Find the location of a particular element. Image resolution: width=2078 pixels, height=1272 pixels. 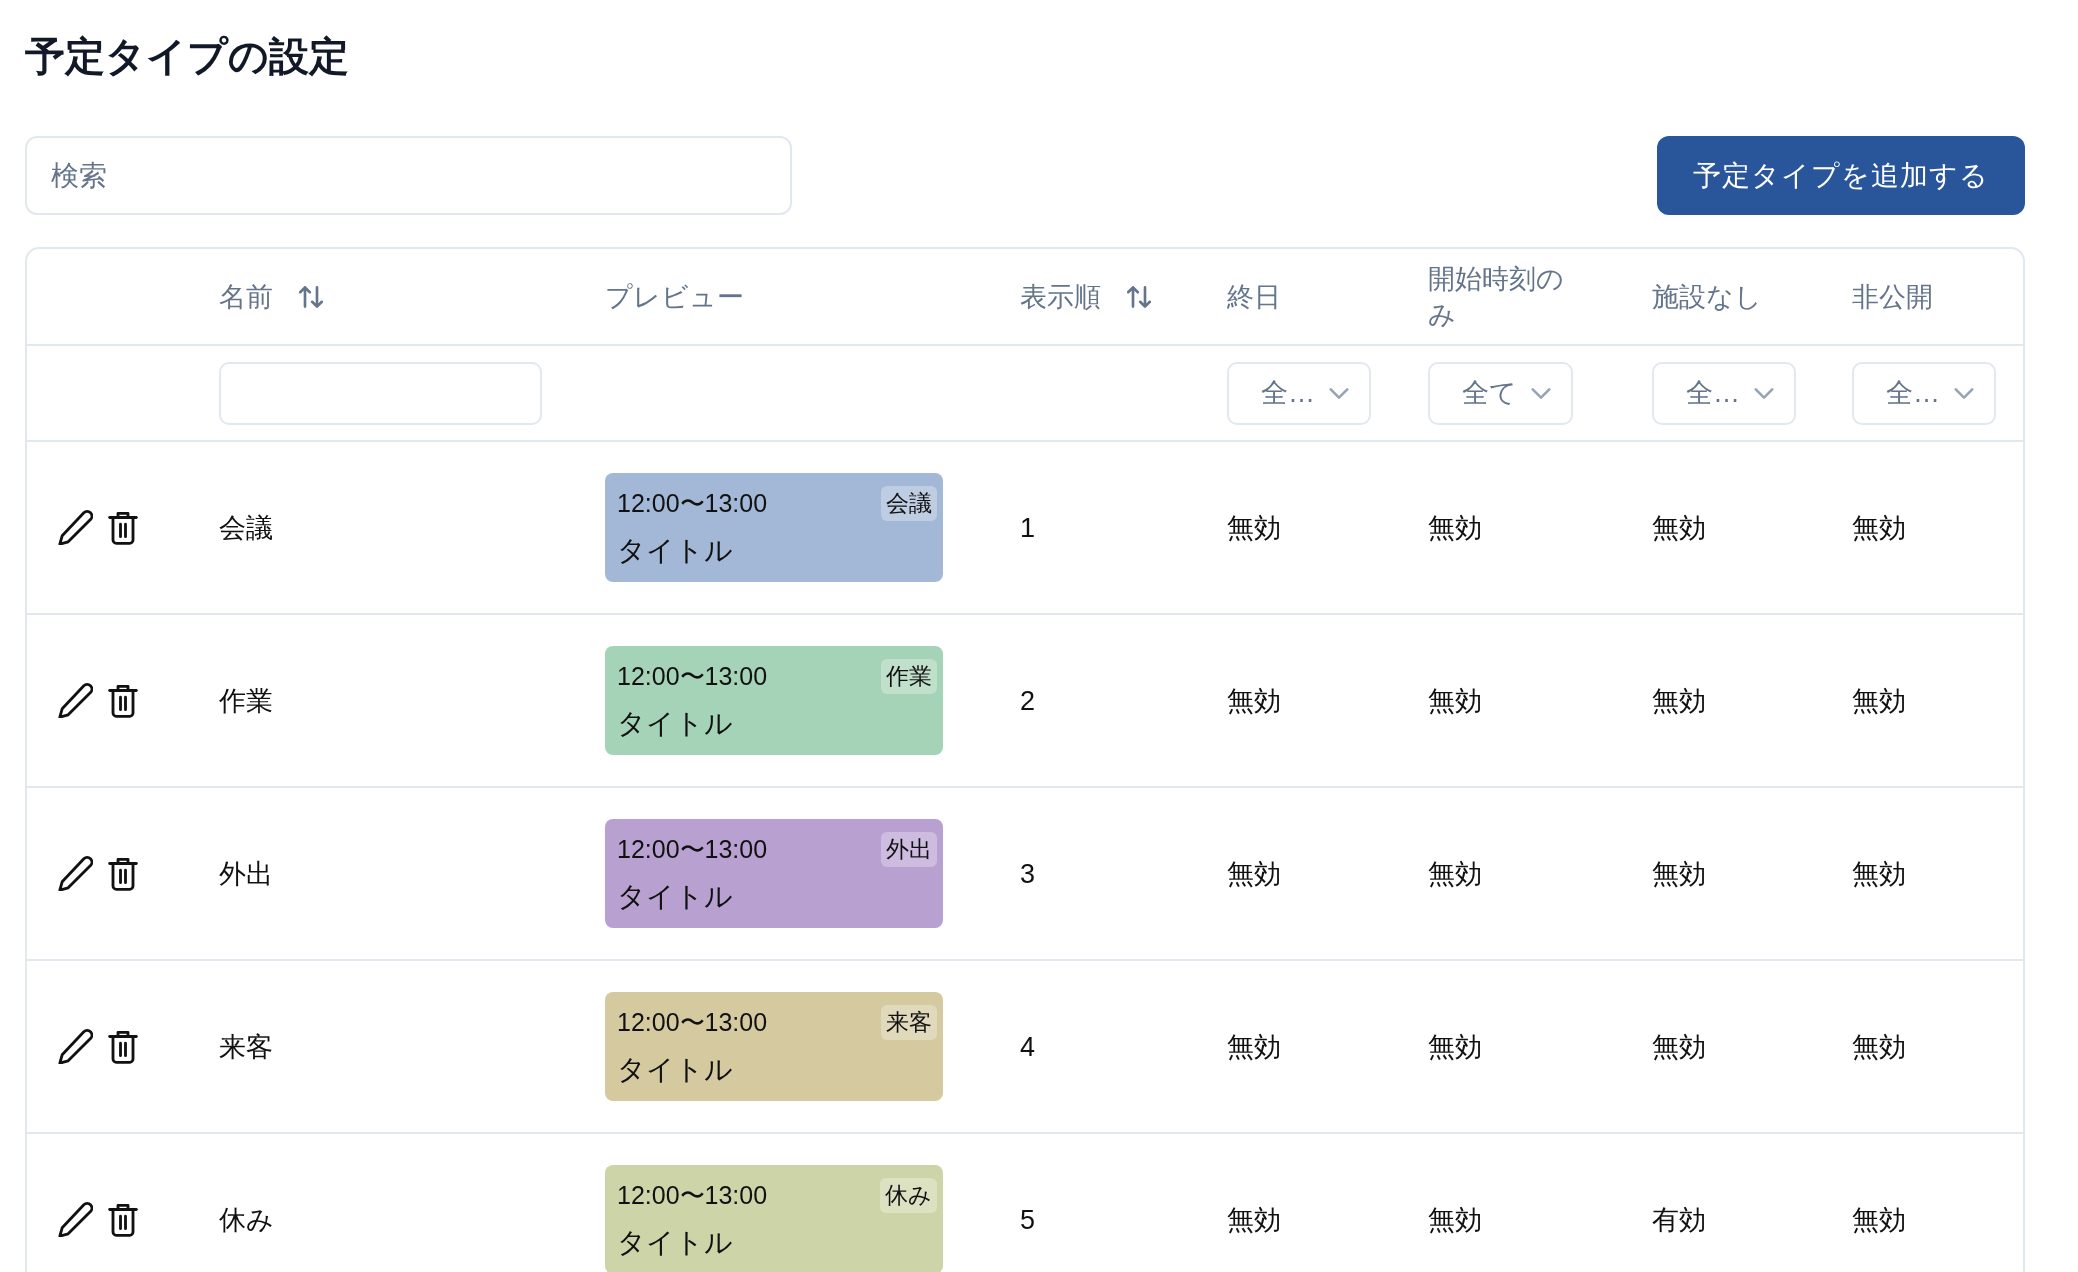

column-header: 施設なし is located at coordinates (1707, 297).